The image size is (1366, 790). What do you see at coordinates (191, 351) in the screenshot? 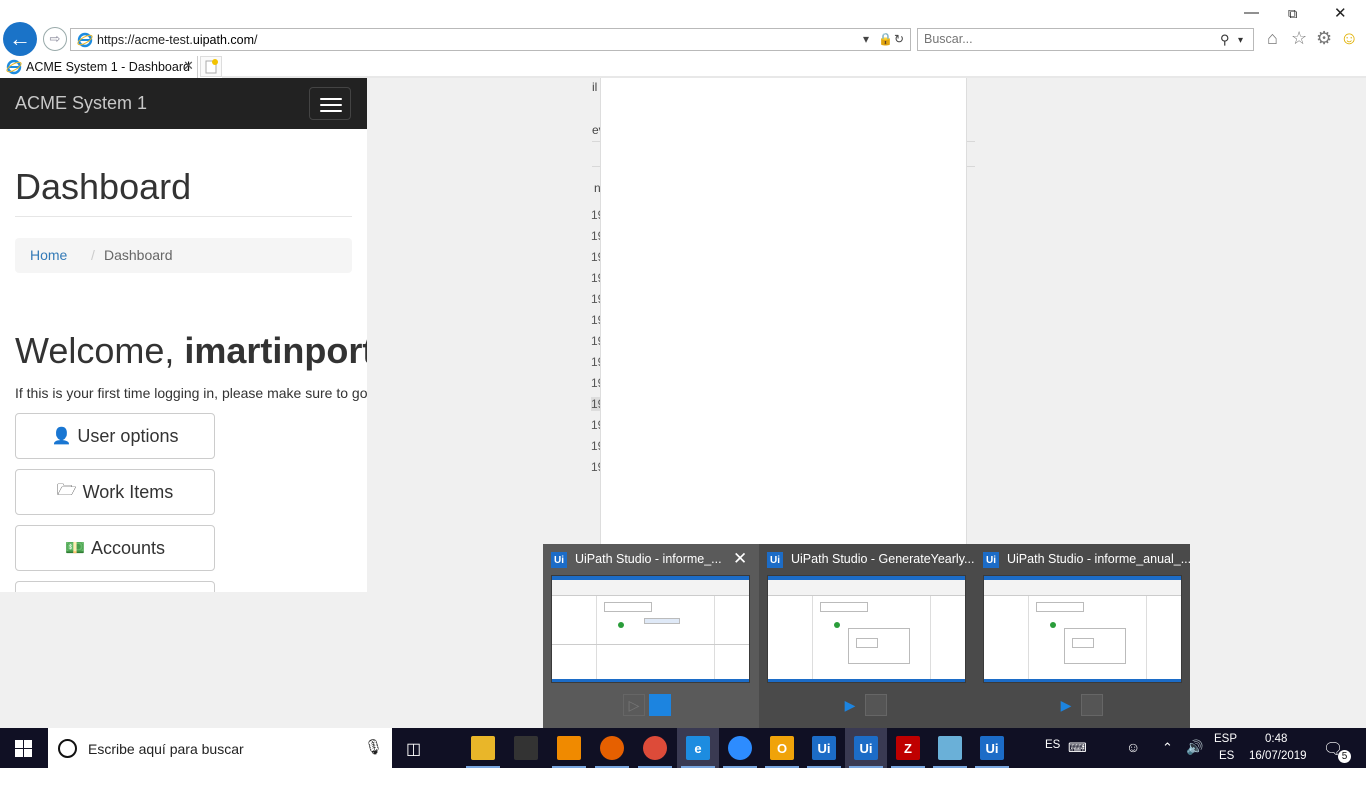
I see `welcome-heading: Welcome, imartinport` at bounding box center [191, 351].